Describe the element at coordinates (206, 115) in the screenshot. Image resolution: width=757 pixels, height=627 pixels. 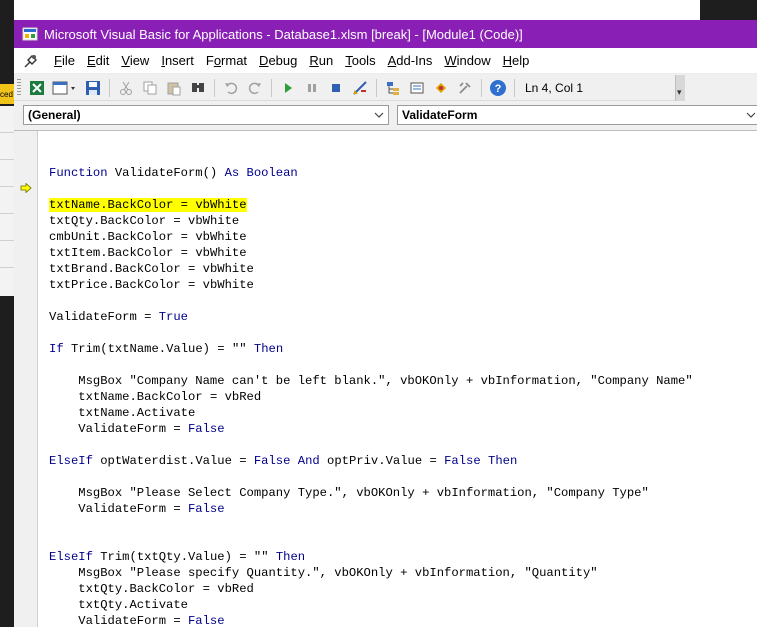
I see `object-dropdown: (General)` at that location.